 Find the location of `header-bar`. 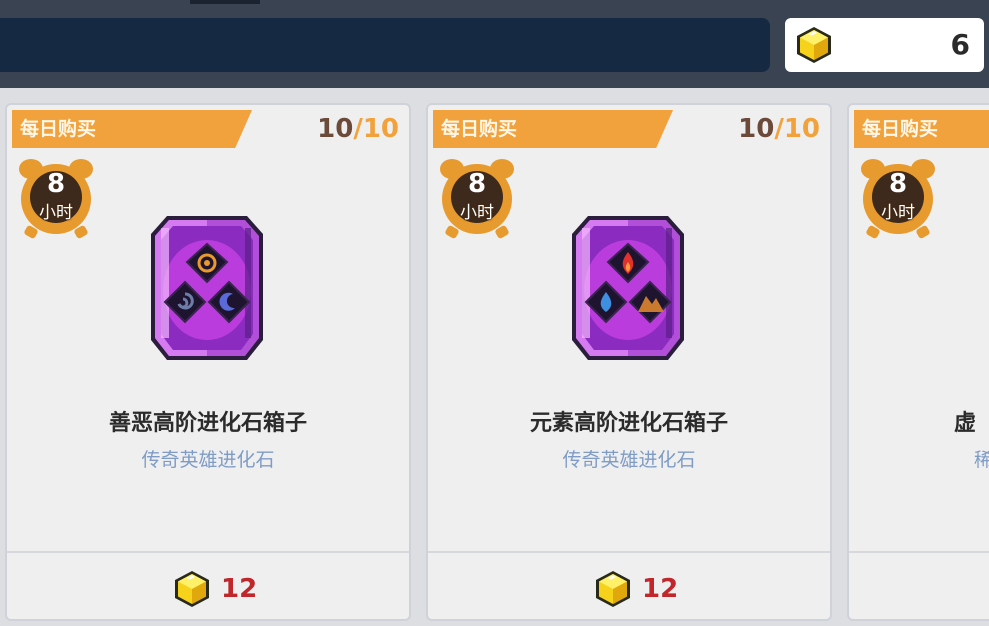

header-bar is located at coordinates (385, 45).